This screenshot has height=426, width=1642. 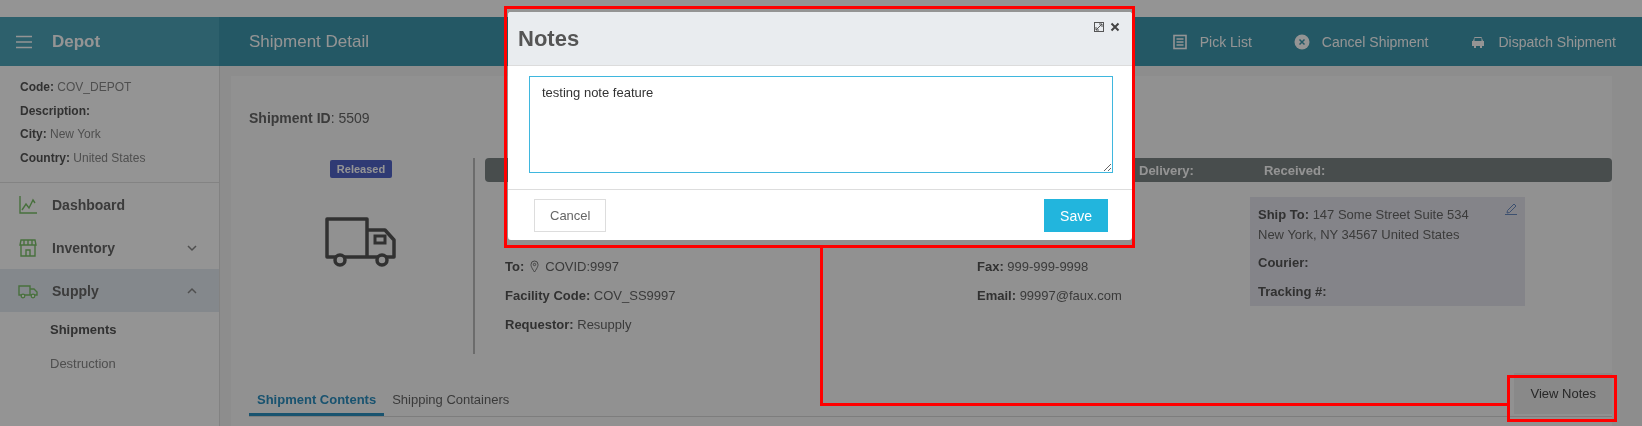 I want to click on note-field: testing note feature, so click(x=821, y=124).